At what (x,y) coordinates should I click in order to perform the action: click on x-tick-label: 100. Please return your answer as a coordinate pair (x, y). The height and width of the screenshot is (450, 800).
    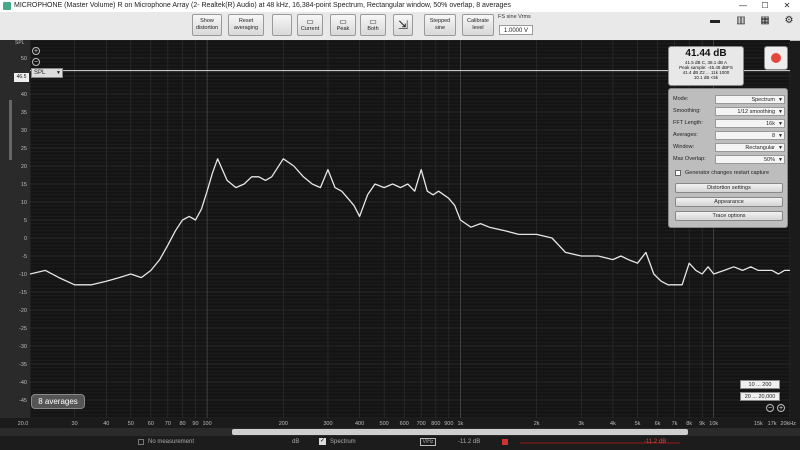
    Looking at the image, I should click on (206, 424).